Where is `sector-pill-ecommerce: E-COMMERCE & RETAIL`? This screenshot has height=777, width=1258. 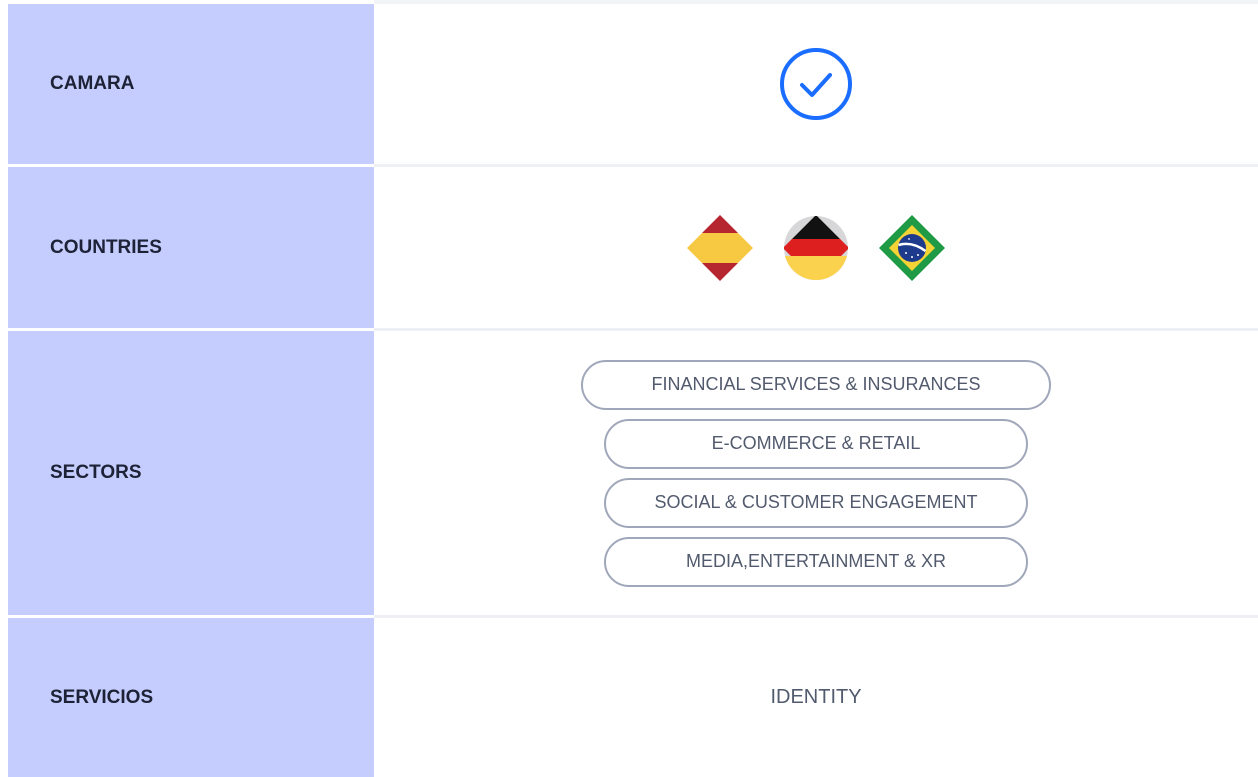
sector-pill-ecommerce: E-COMMERCE & RETAIL is located at coordinates (816, 443).